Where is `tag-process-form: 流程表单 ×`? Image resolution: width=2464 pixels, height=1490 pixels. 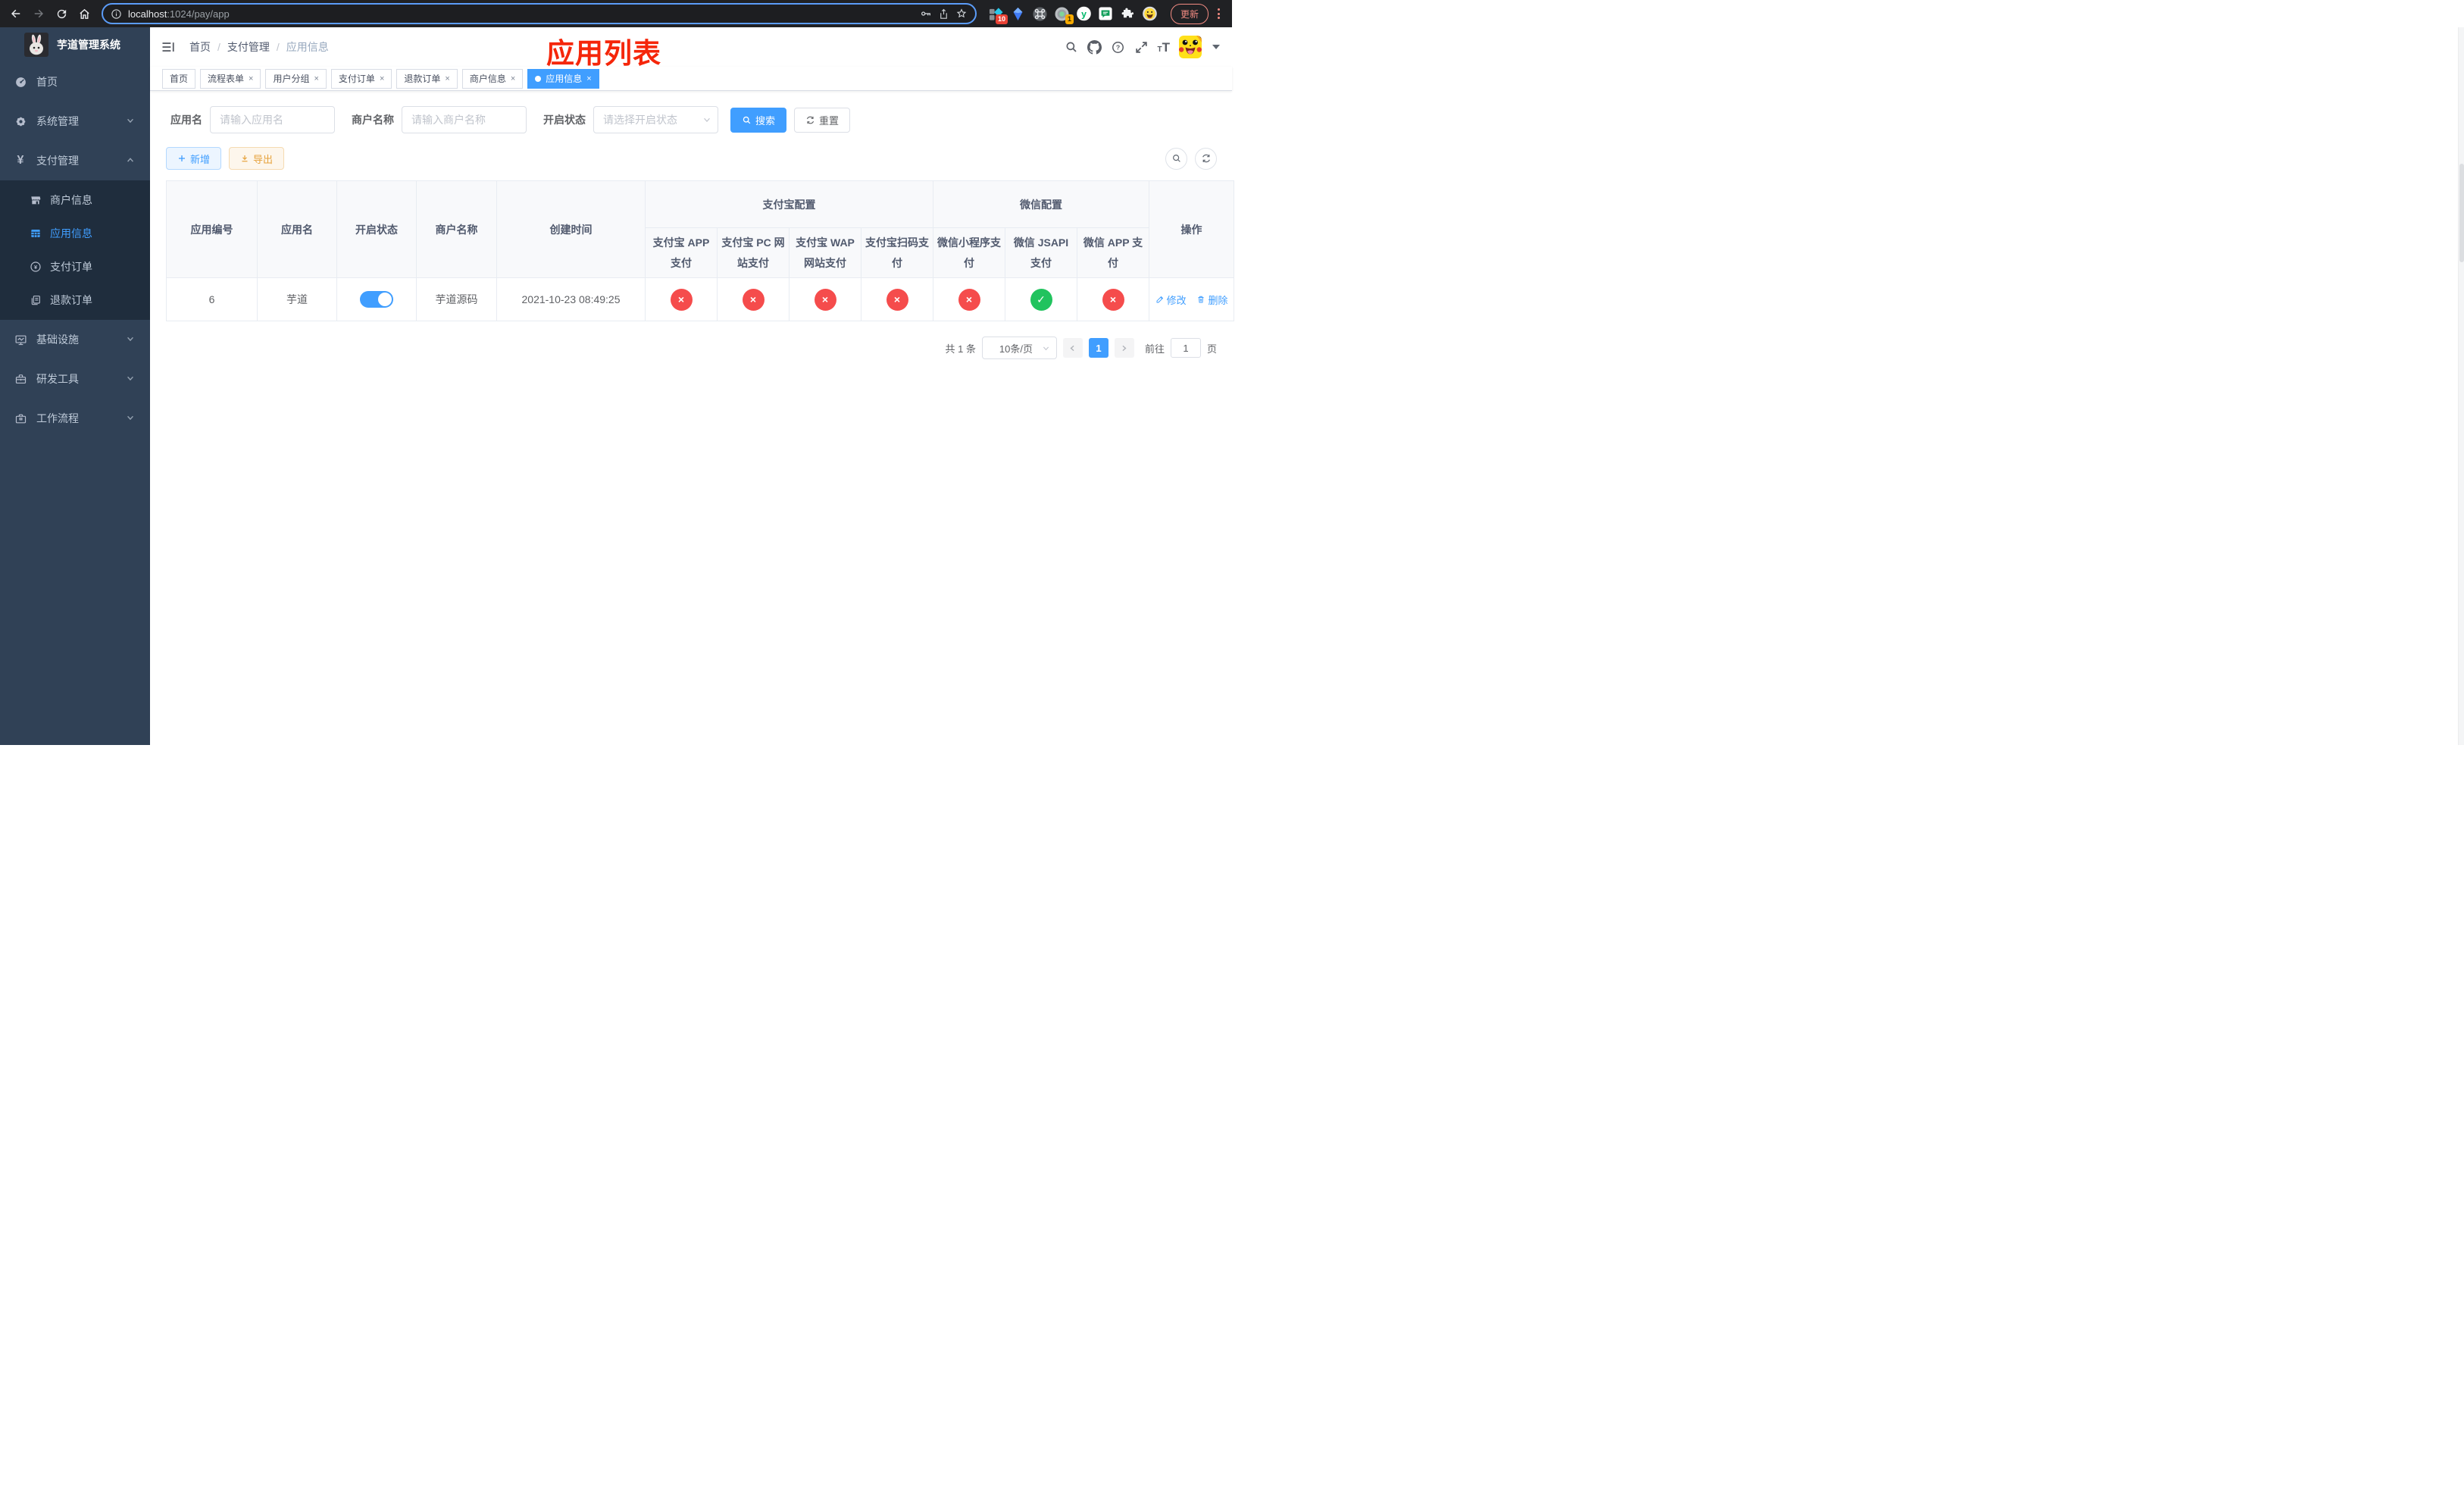 tag-process-form: 流程表单 × is located at coordinates (230, 78).